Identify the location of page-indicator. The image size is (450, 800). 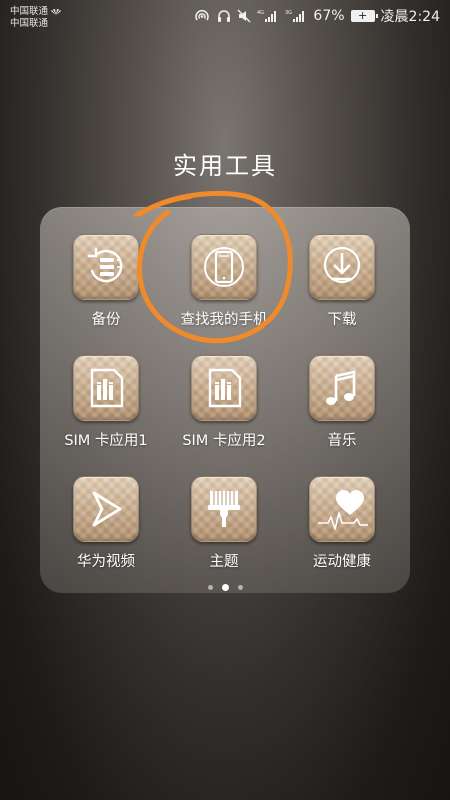
(225, 587).